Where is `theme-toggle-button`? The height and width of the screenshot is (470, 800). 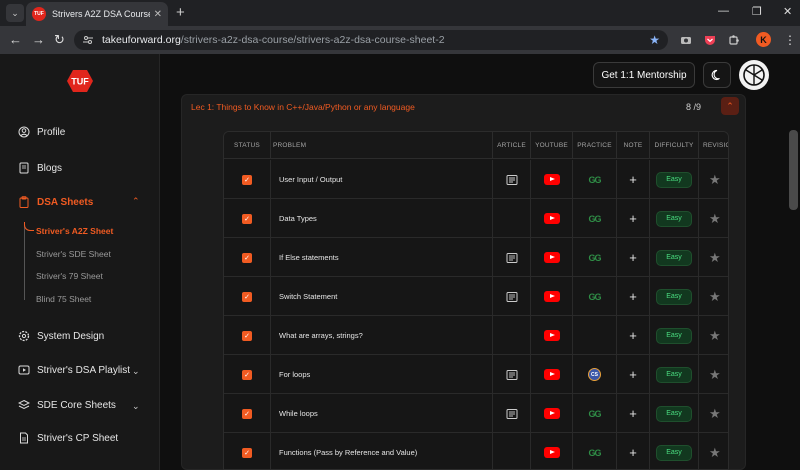
theme-toggle-button is located at coordinates (717, 75).